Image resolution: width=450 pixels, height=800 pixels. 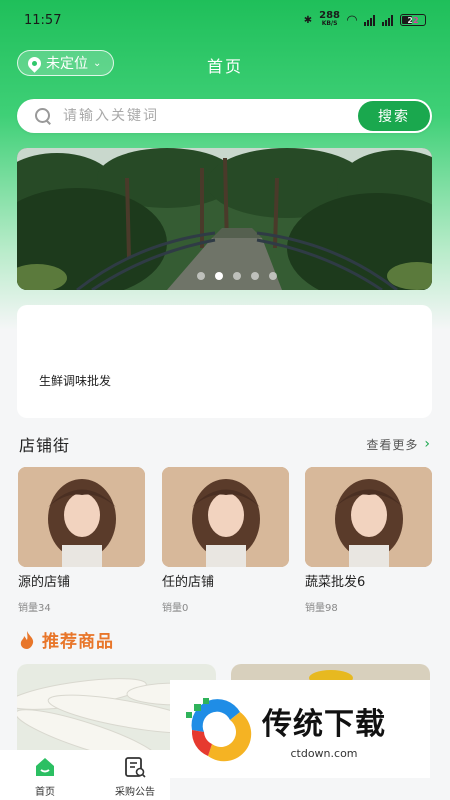 I want to click on category-panel: 生鲜调味批发, so click(x=224, y=361).